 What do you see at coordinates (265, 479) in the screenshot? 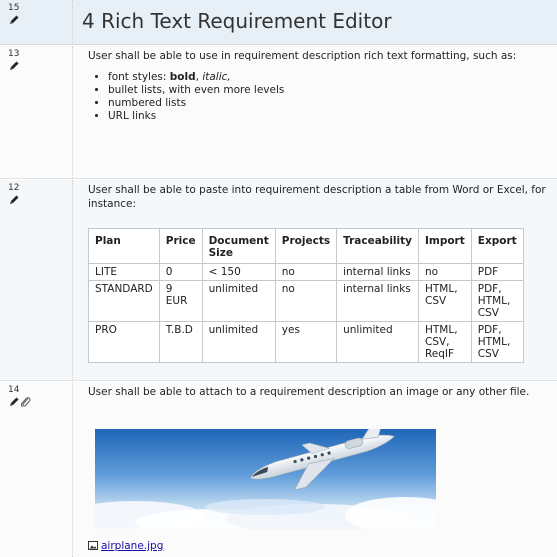
I see `airplane-image` at bounding box center [265, 479].